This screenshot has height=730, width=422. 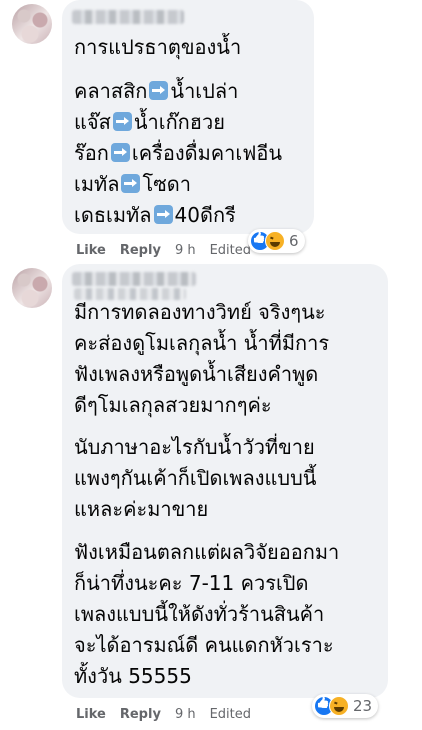 What do you see at coordinates (97, 184) in the screenshot?
I see `genre-label: เมทัล` at bounding box center [97, 184].